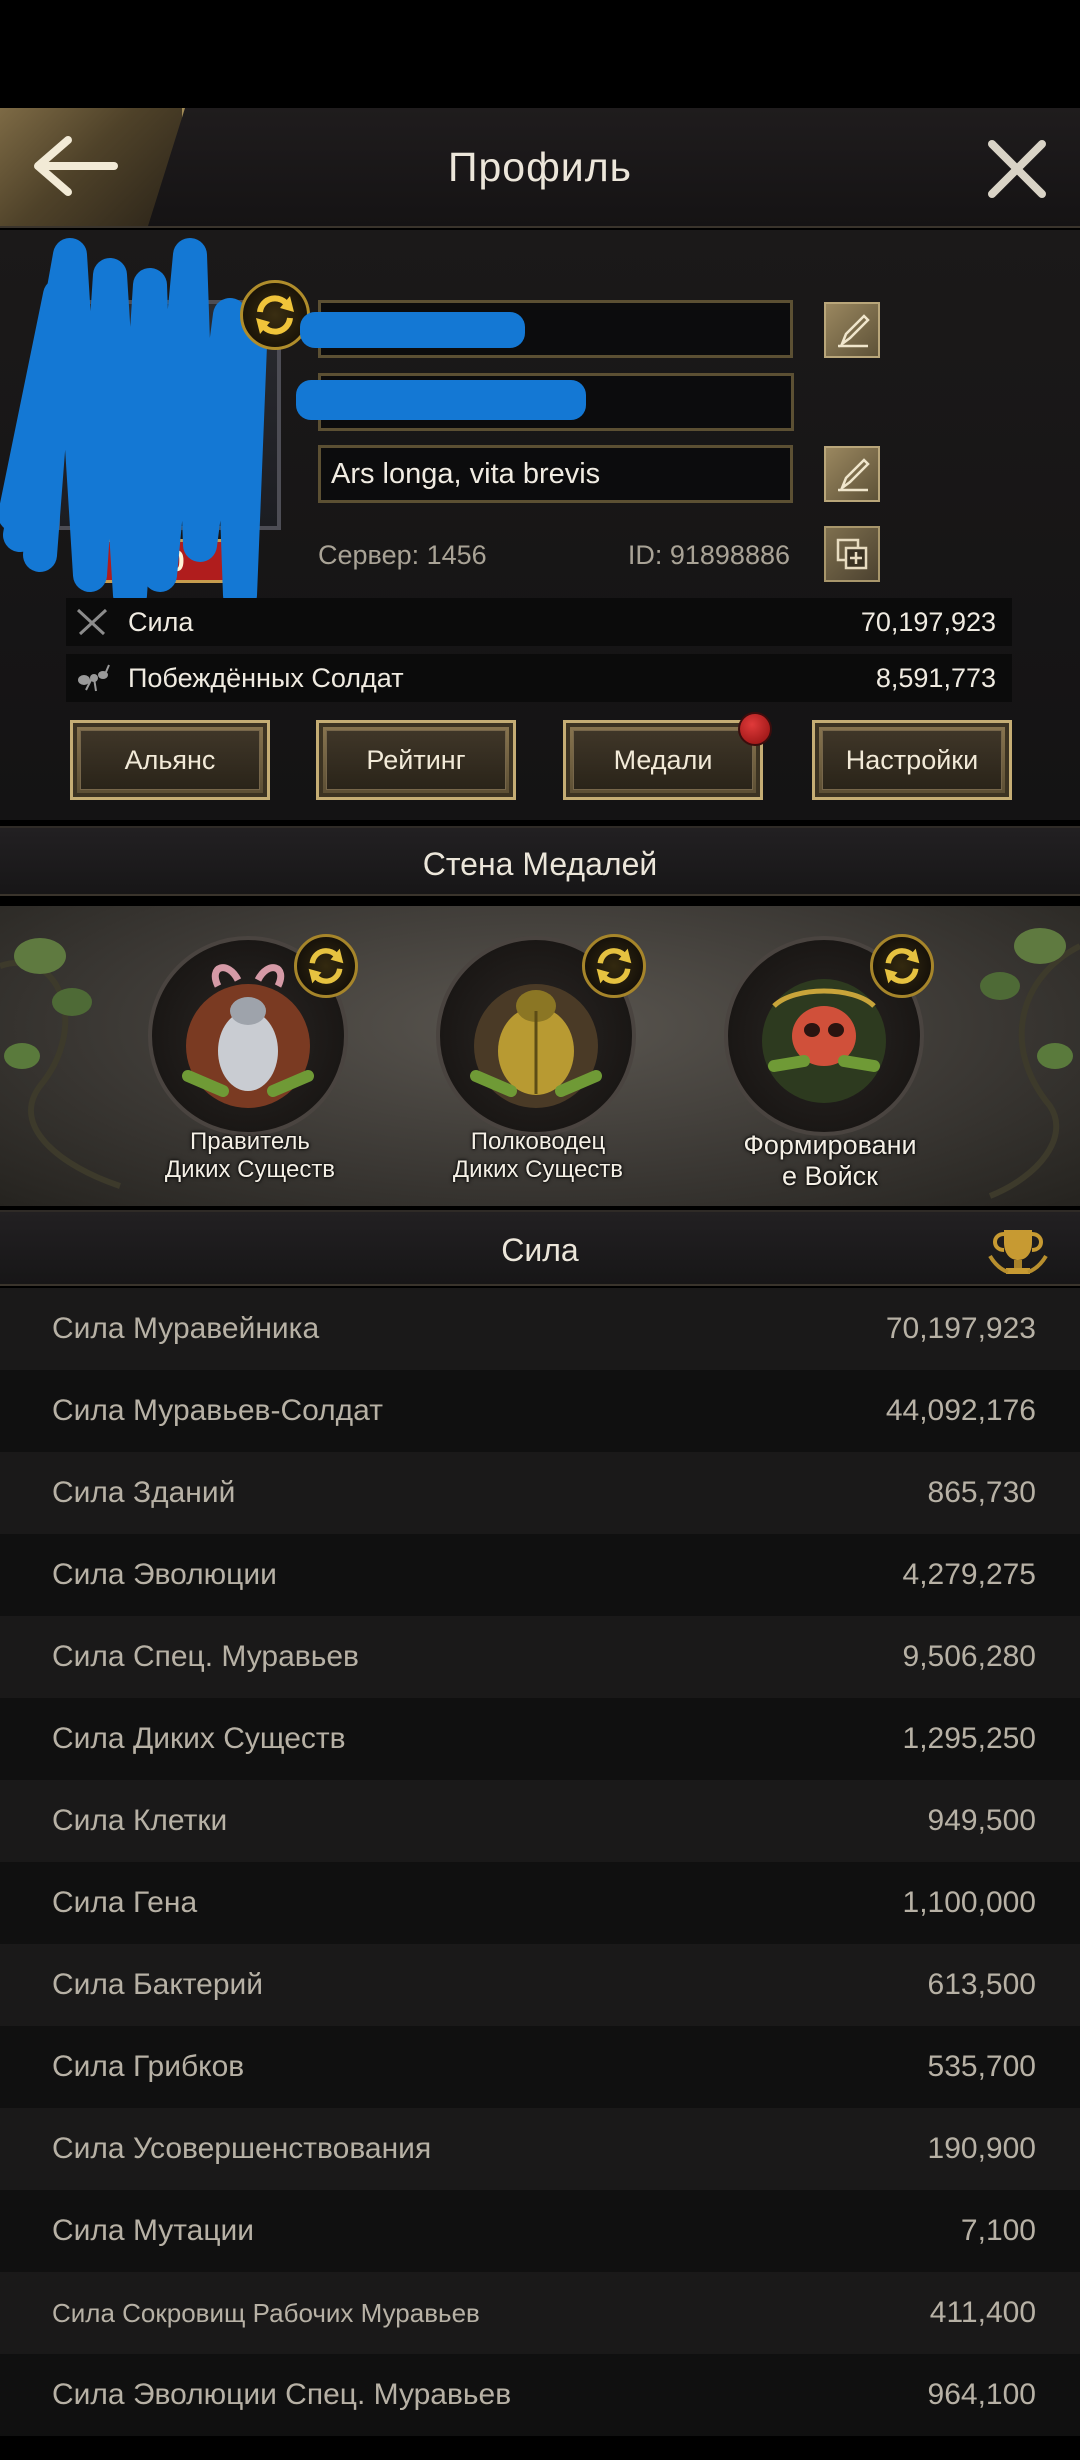 Image resolution: width=1080 pixels, height=2460 pixels. Describe the element at coordinates (402, 555) in the screenshot. I see `server-label: Сервер: 1456` at that location.